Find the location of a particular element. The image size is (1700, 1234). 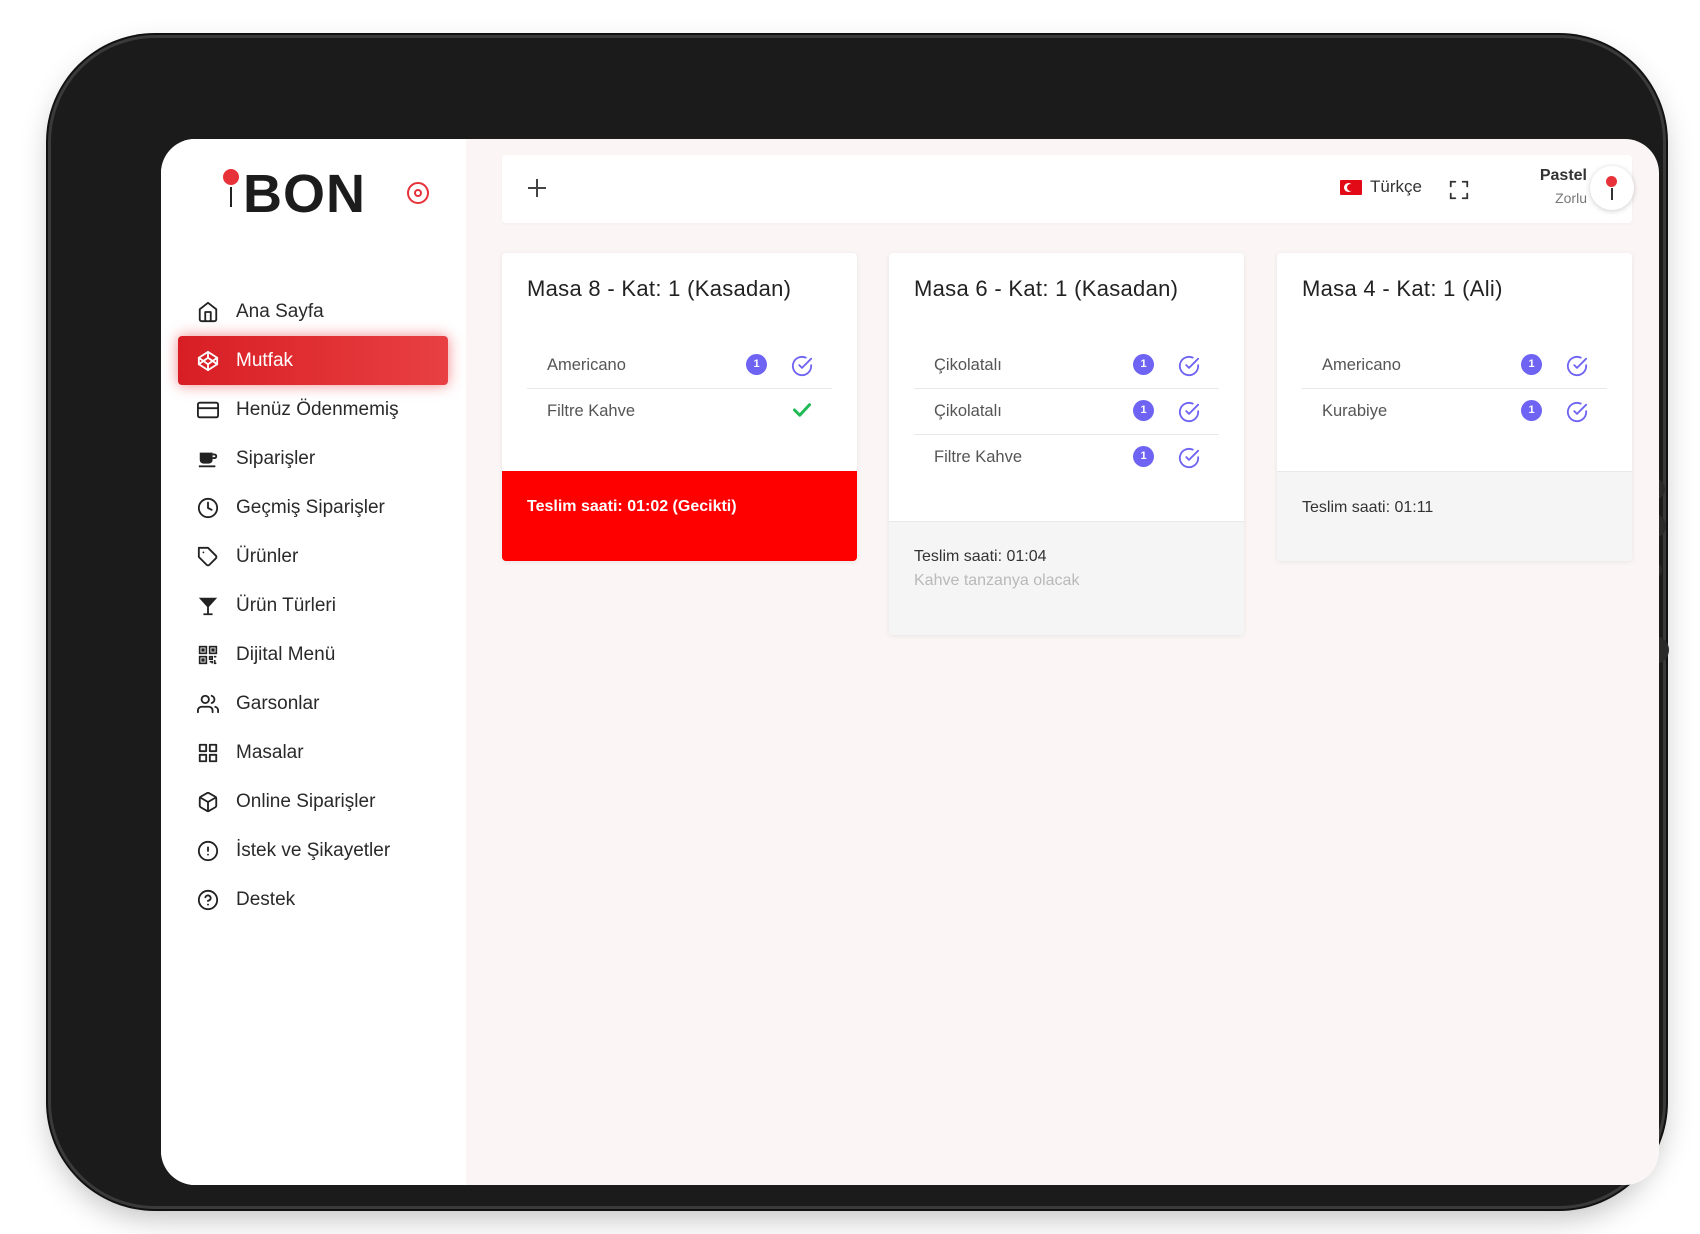

delivery-status: Teslim saati: 01:11 is located at coordinates (1454, 516).